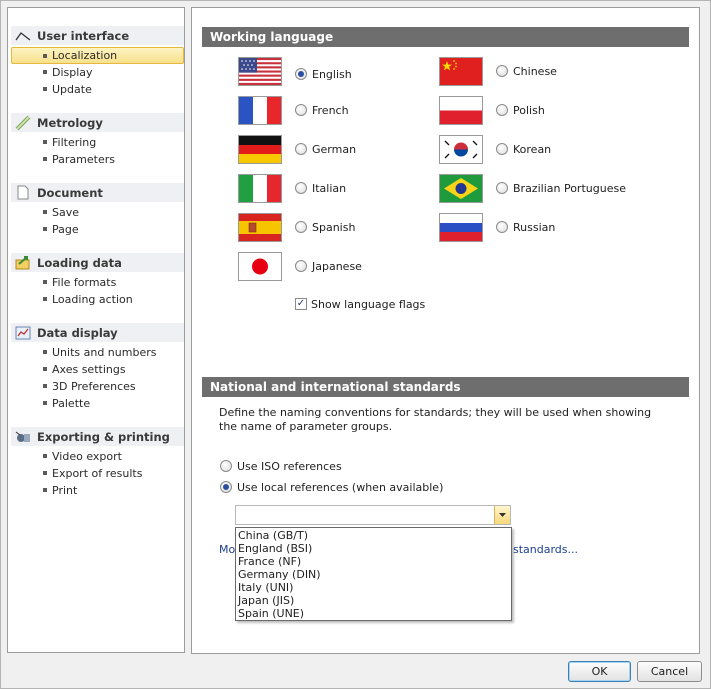 The image size is (711, 689). Describe the element at coordinates (96, 229) in the screenshot. I see `sidebar-item-page: Page` at that location.